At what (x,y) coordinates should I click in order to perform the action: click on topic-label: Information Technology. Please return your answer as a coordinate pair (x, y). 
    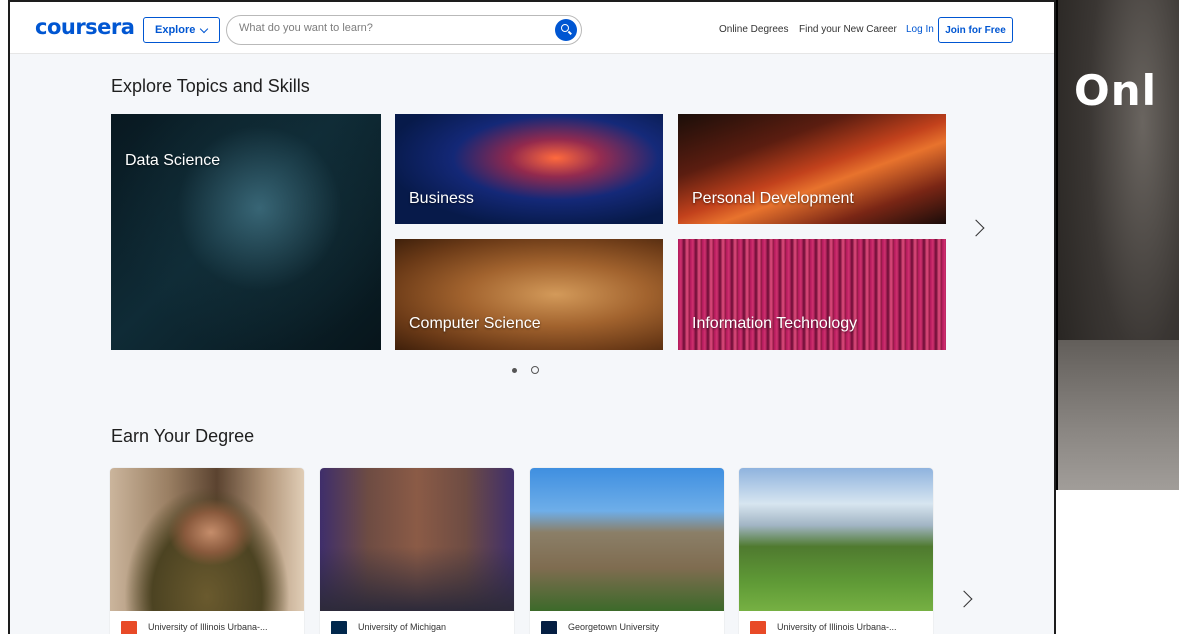
    Looking at the image, I should click on (775, 323).